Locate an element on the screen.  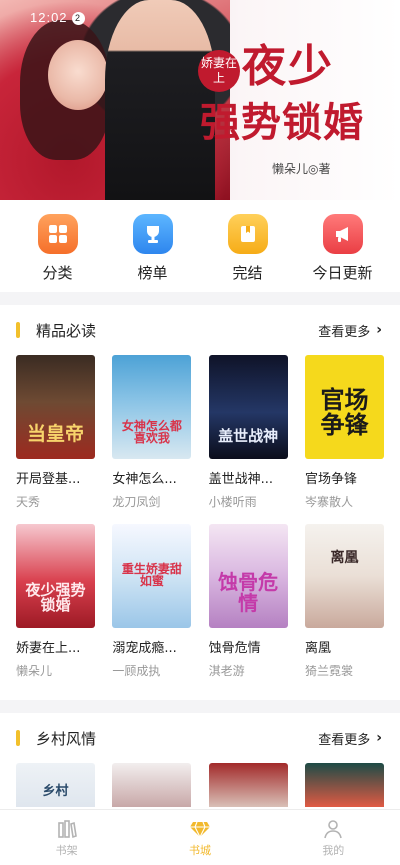
book-cover: 夜少强势锁婚 is located at coordinates (55, 576).